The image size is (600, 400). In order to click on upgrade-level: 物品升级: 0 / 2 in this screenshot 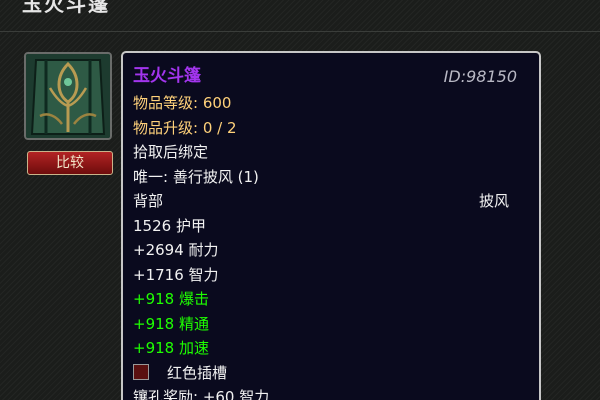, I will do `click(185, 127)`.